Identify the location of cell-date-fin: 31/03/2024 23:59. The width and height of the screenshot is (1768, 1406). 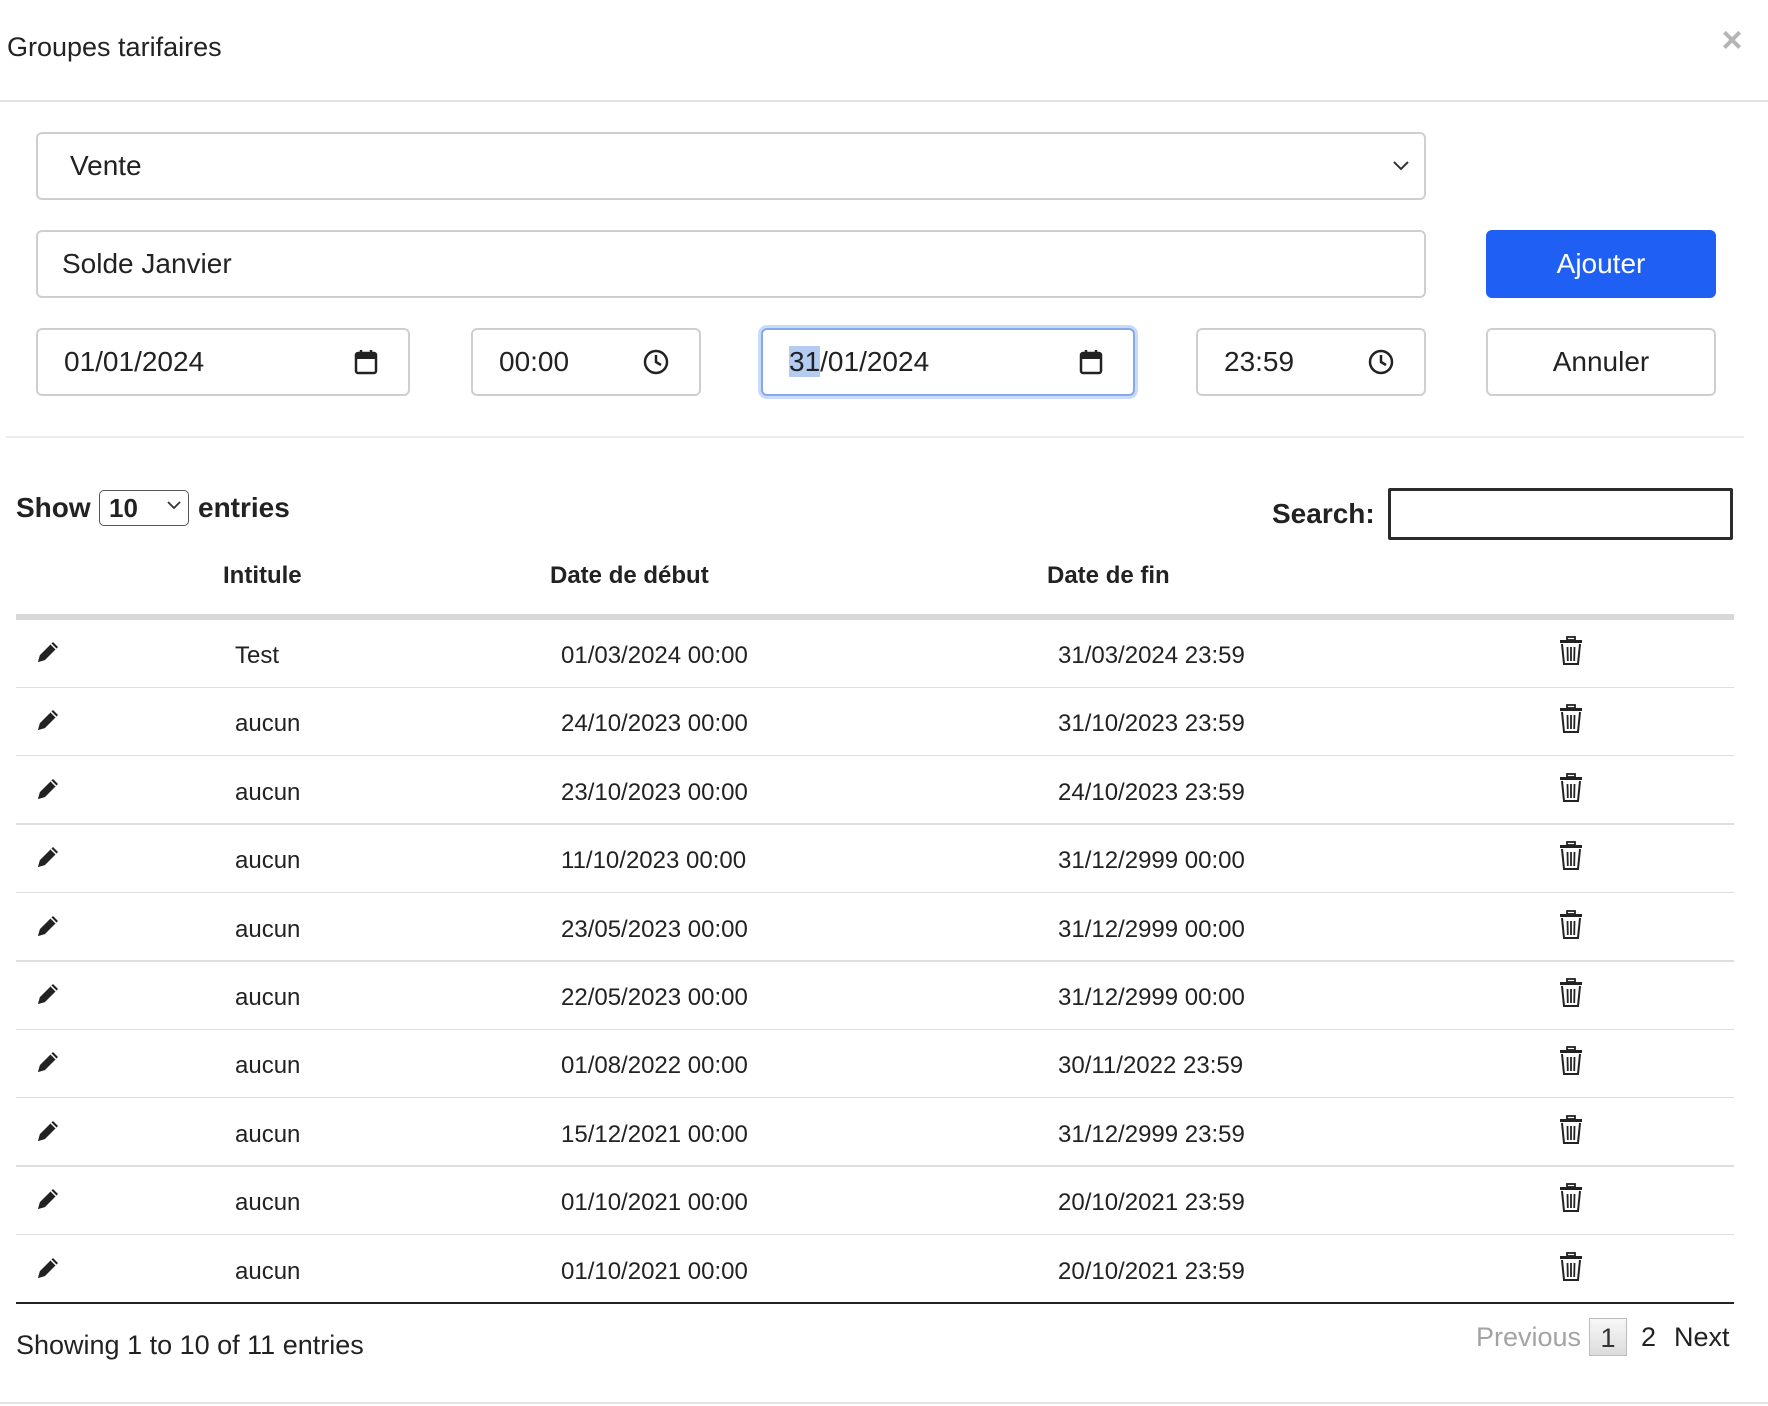
(1151, 655).